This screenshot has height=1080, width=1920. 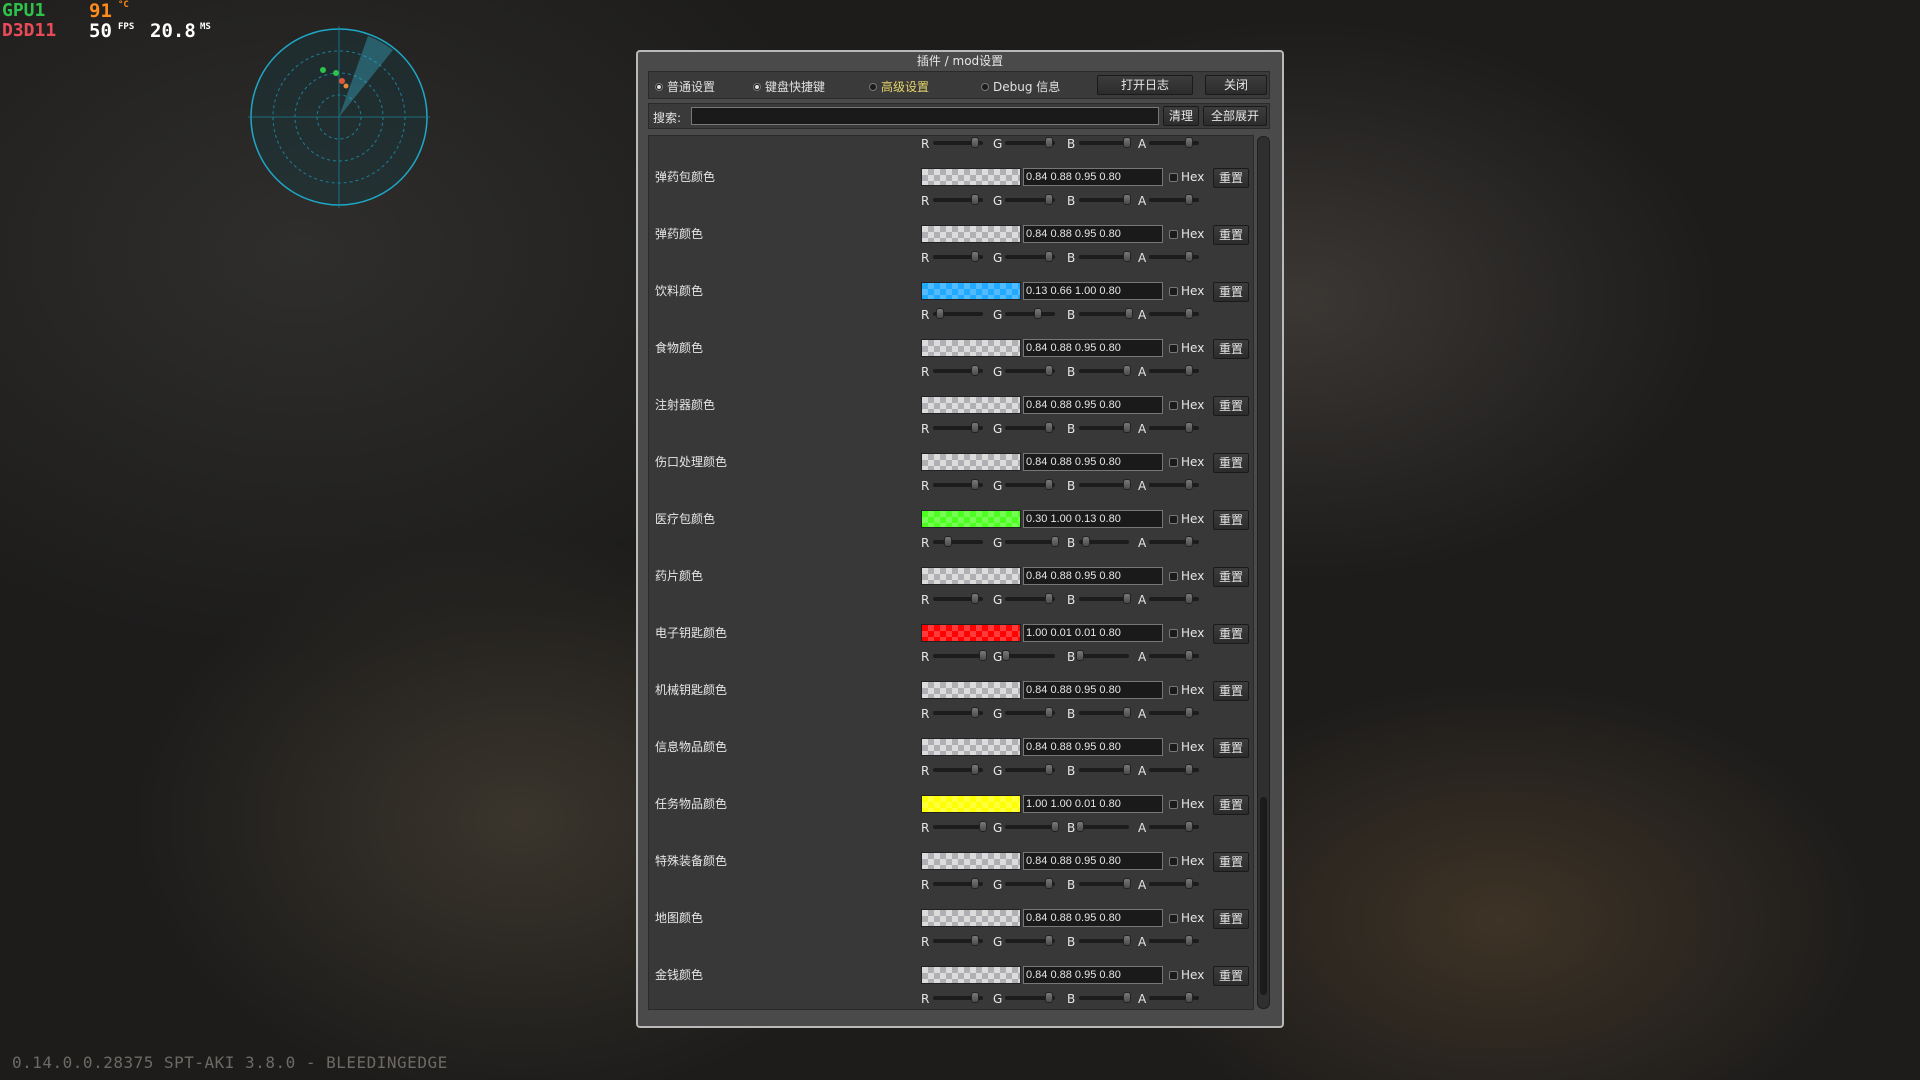 What do you see at coordinates (1020, 86) in the screenshot?
I see `tab-debug-info: Debug 信息` at bounding box center [1020, 86].